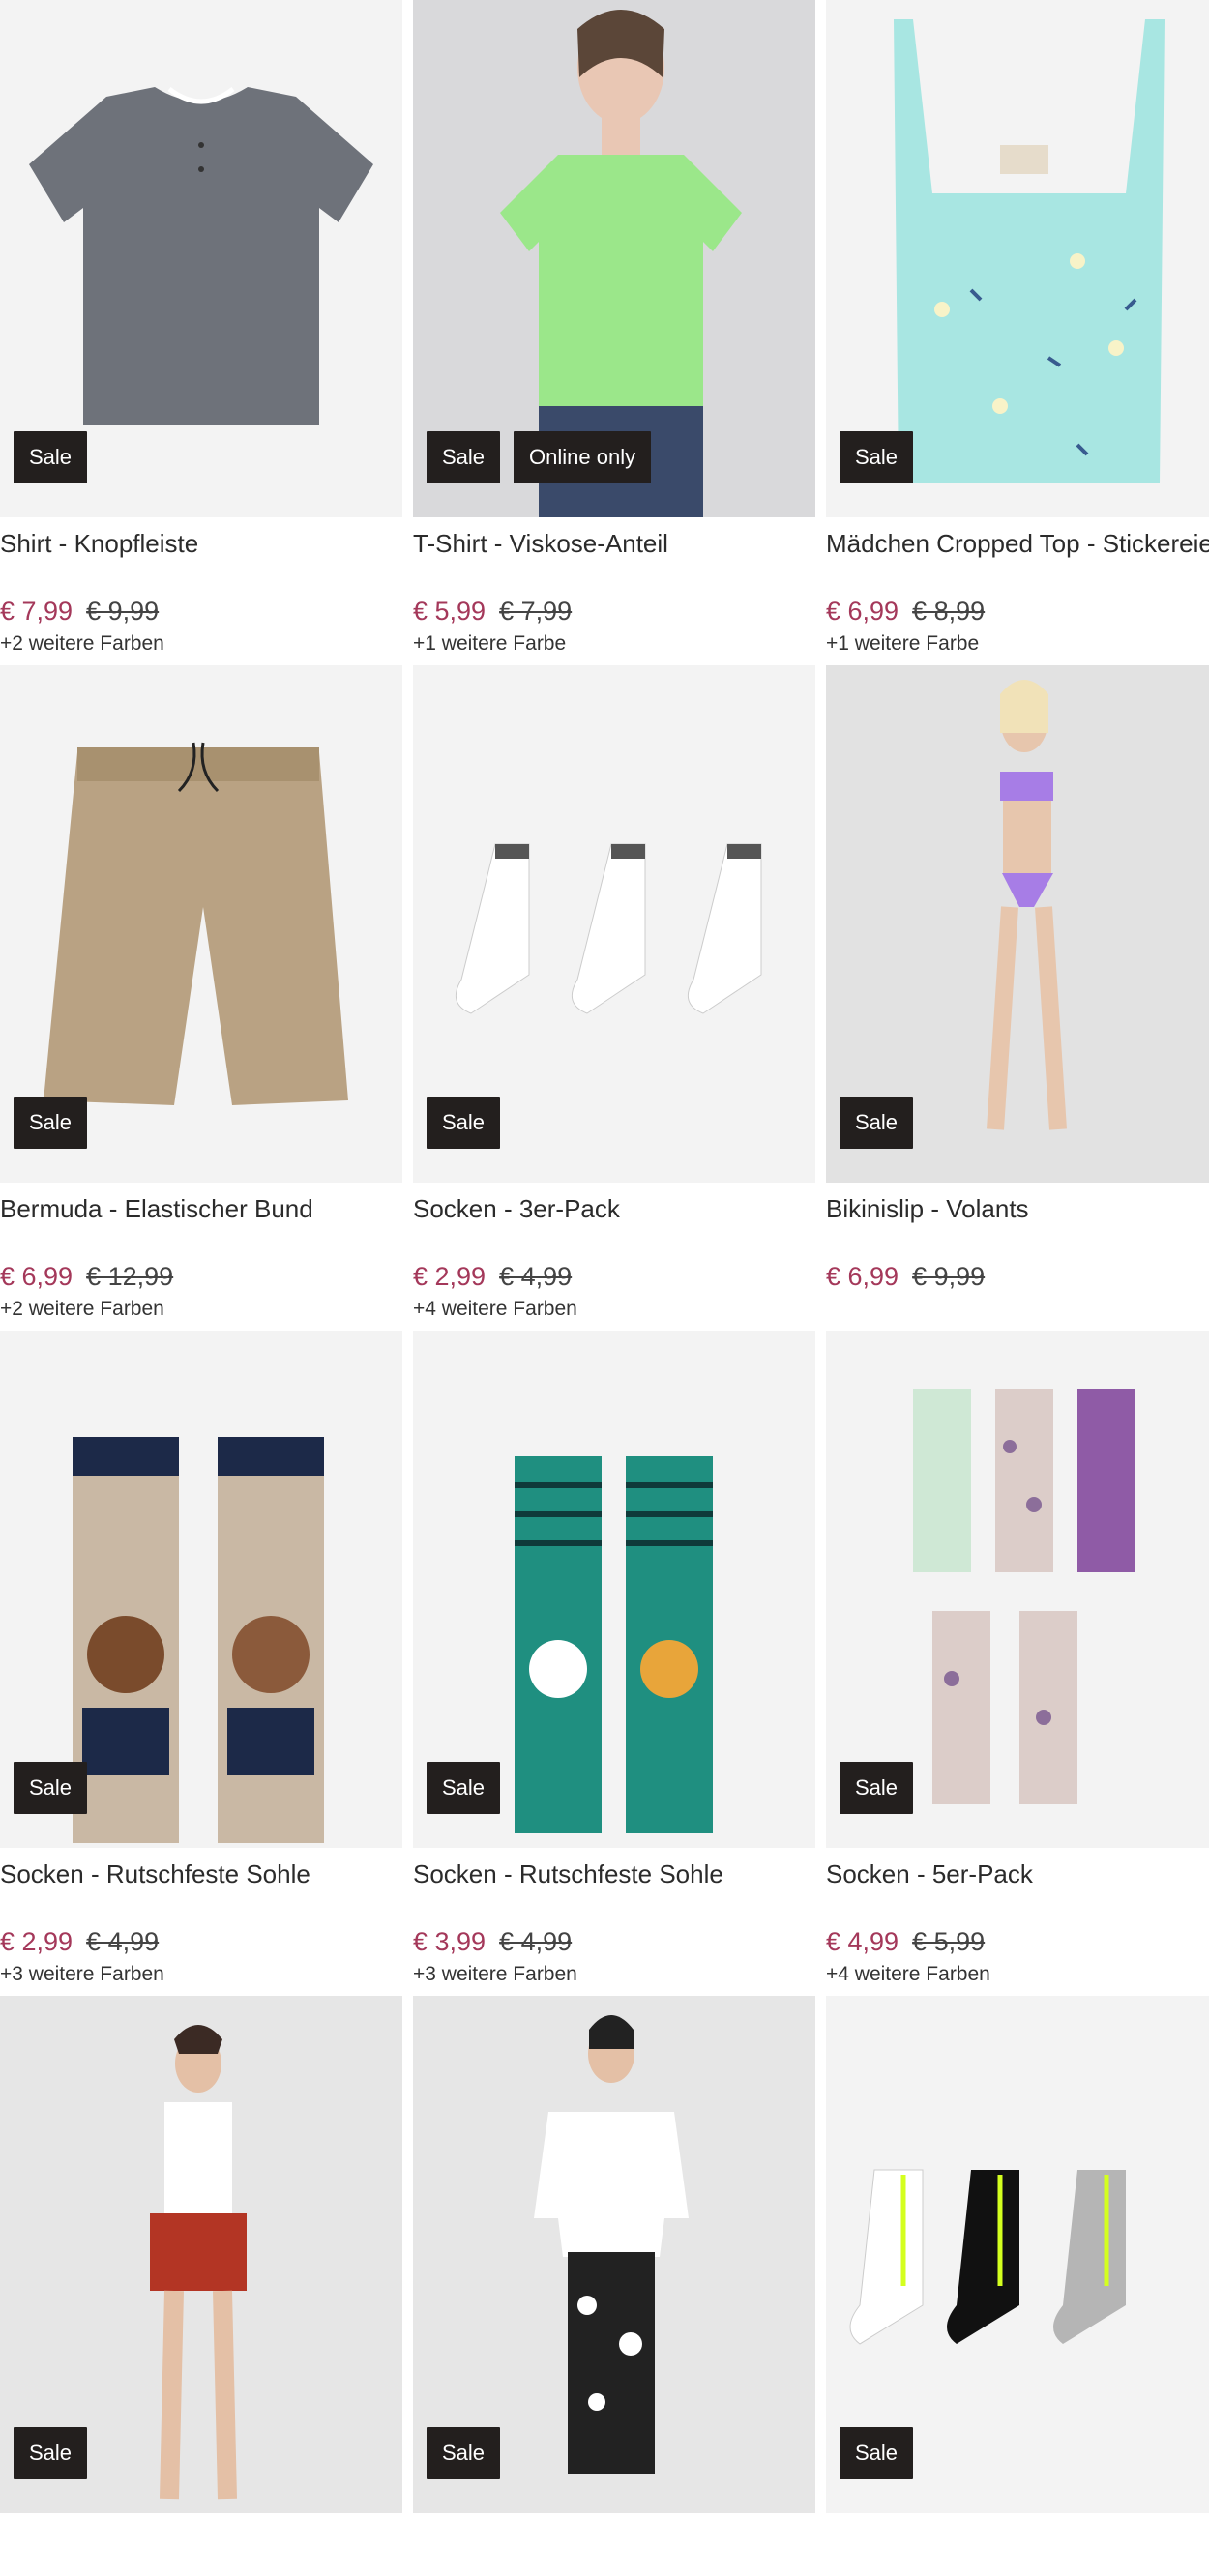  Describe the element at coordinates (614, 612) in the screenshot. I see `price-row: € 5,99 € 7,99` at that location.